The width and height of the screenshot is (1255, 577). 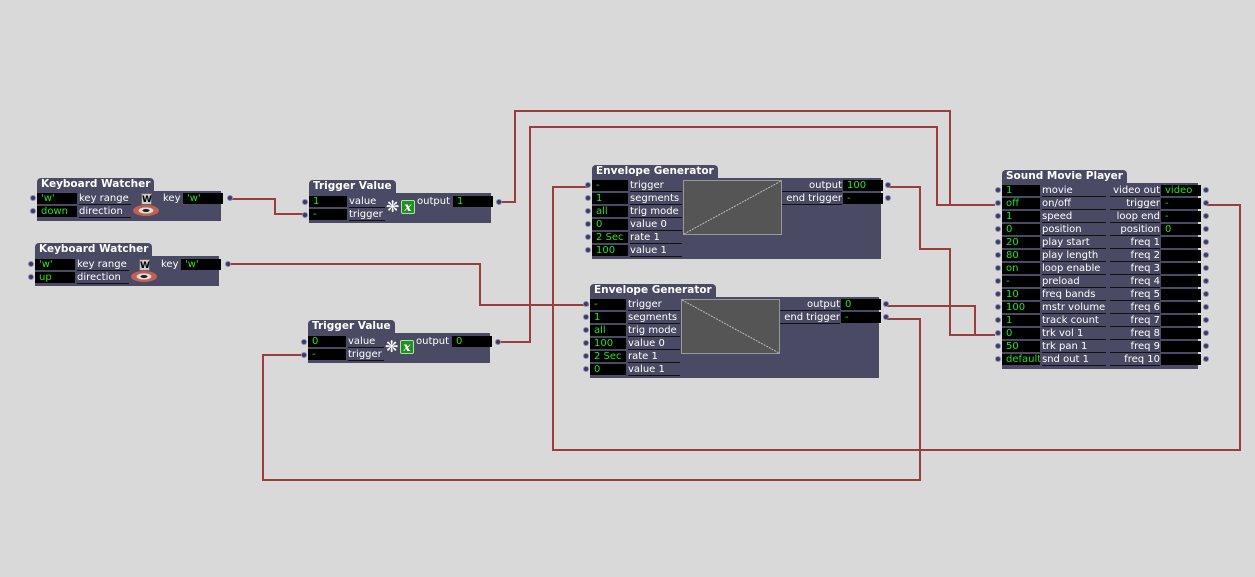 What do you see at coordinates (998, 281) in the screenshot?
I see `input-port-preload` at bounding box center [998, 281].